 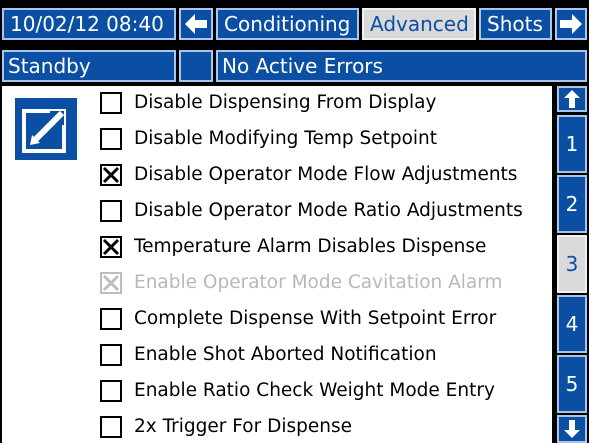 I want to click on right-arrow-icon, so click(x=571, y=24).